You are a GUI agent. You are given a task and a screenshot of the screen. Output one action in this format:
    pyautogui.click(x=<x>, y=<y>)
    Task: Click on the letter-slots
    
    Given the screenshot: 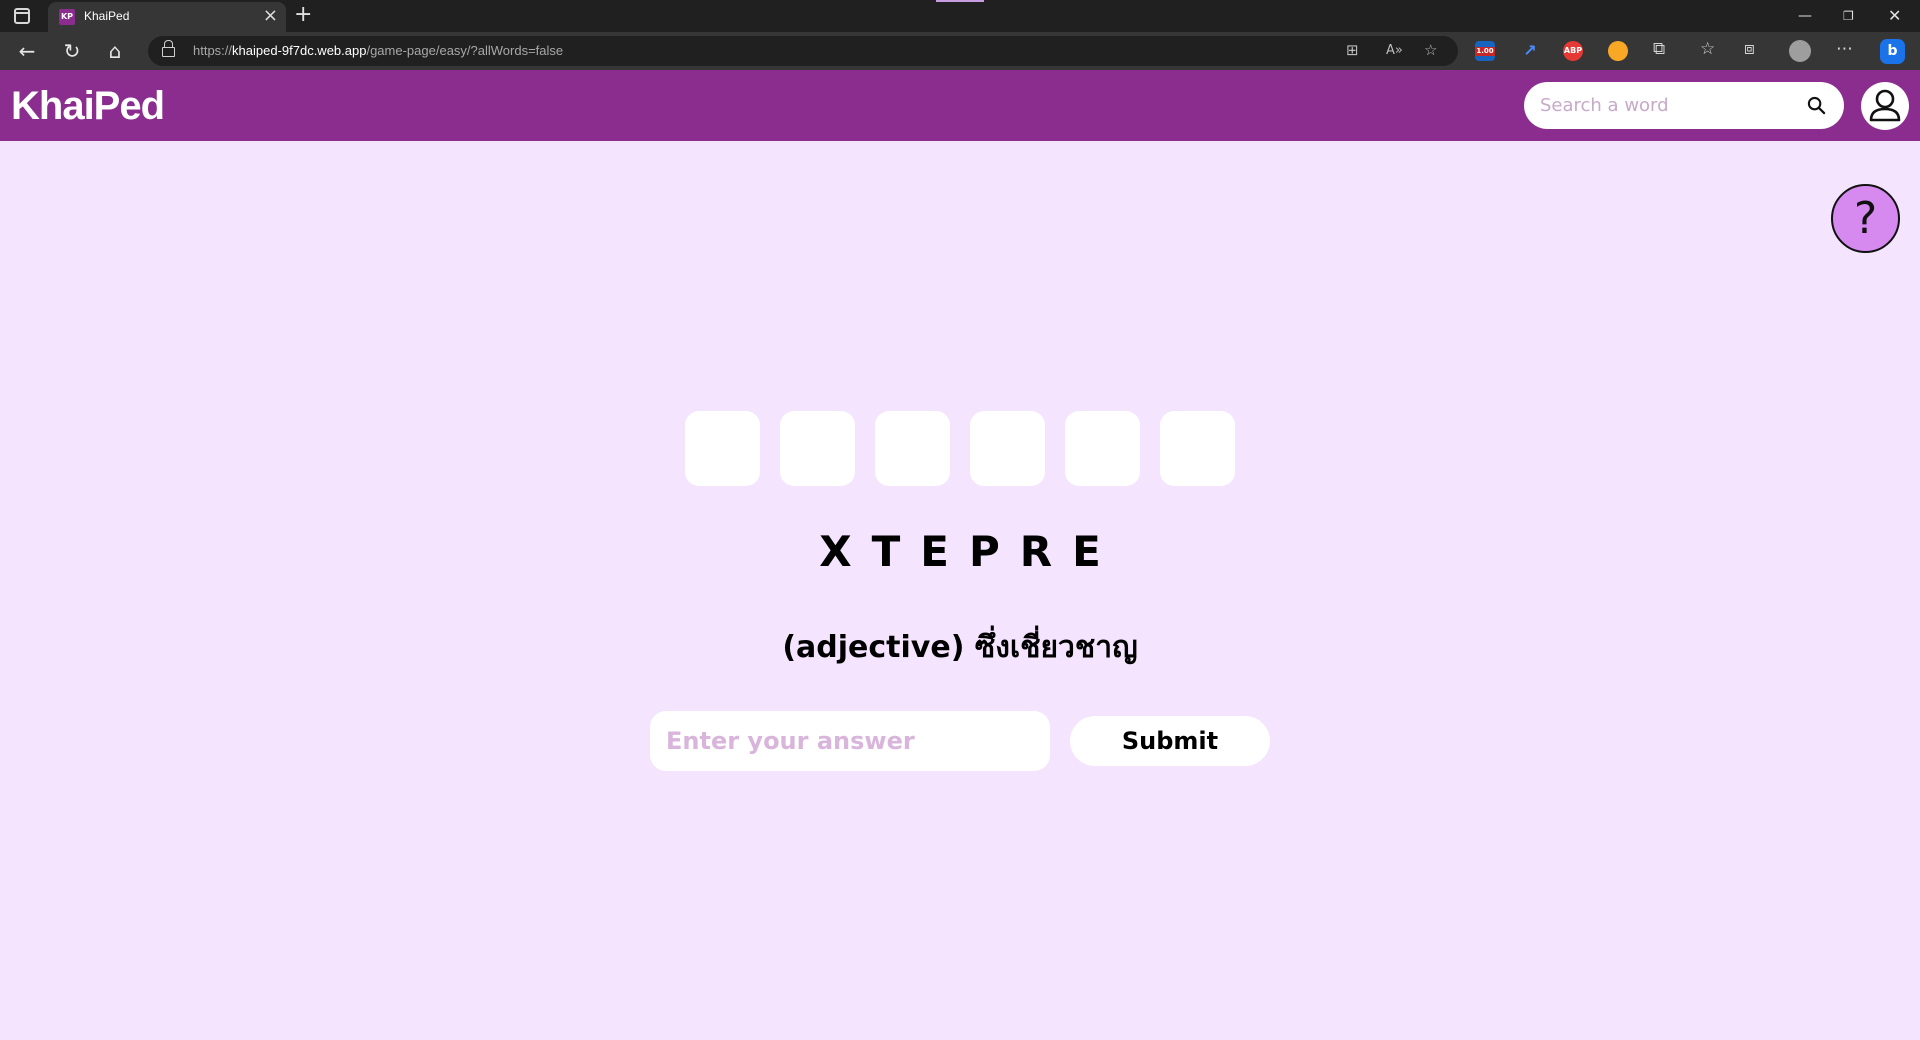 What is the action you would take?
    pyautogui.click(x=960, y=448)
    